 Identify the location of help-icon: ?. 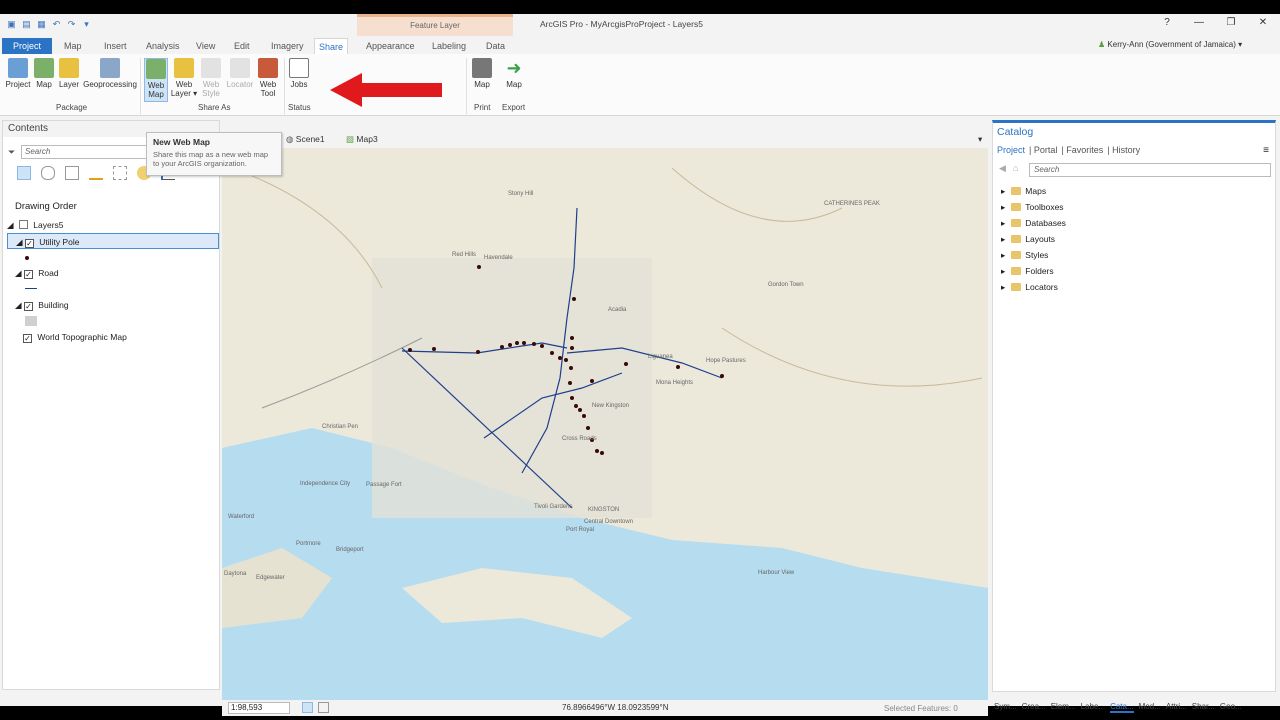
(1167, 22).